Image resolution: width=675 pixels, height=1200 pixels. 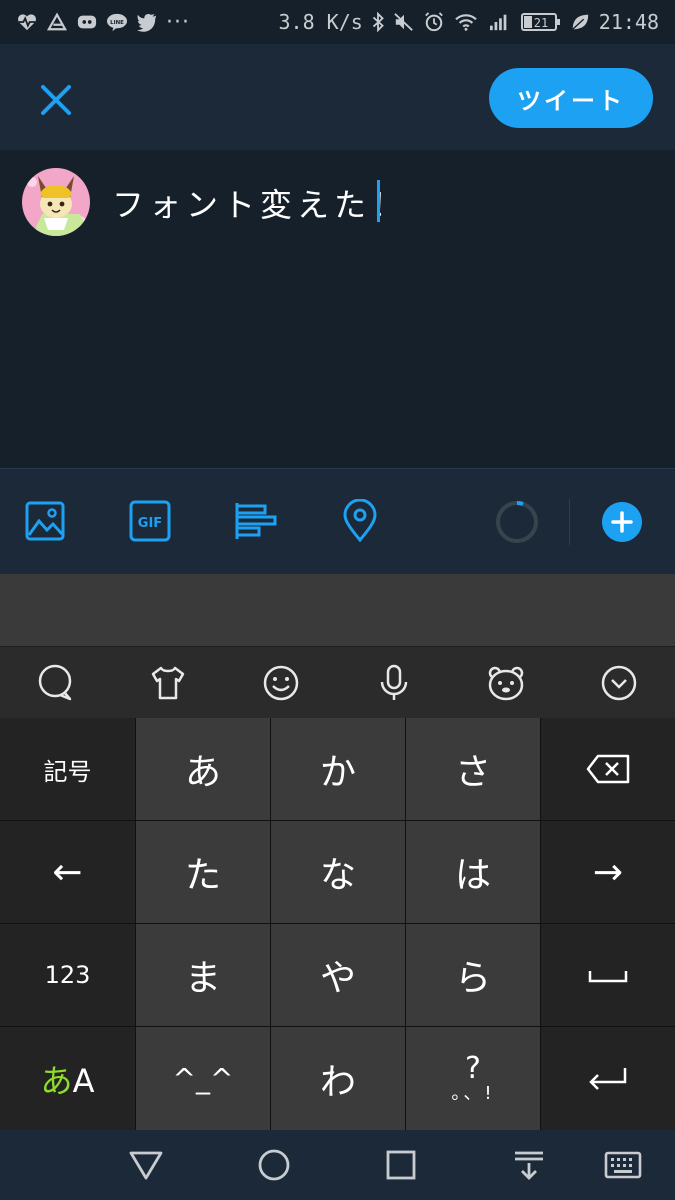 What do you see at coordinates (622, 522) in the screenshot?
I see `add-thread-icon` at bounding box center [622, 522].